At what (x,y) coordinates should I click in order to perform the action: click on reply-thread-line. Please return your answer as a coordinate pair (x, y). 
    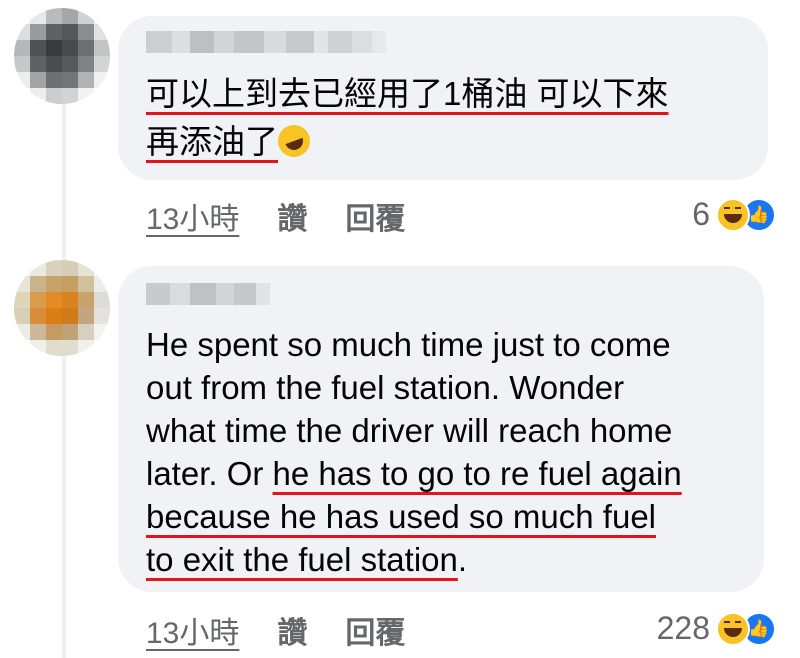
    Looking at the image, I should click on (64, 375).